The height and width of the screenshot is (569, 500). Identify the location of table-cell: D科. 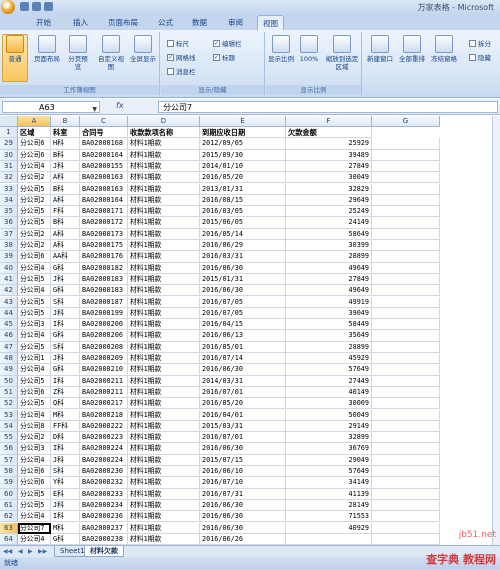
(65, 438).